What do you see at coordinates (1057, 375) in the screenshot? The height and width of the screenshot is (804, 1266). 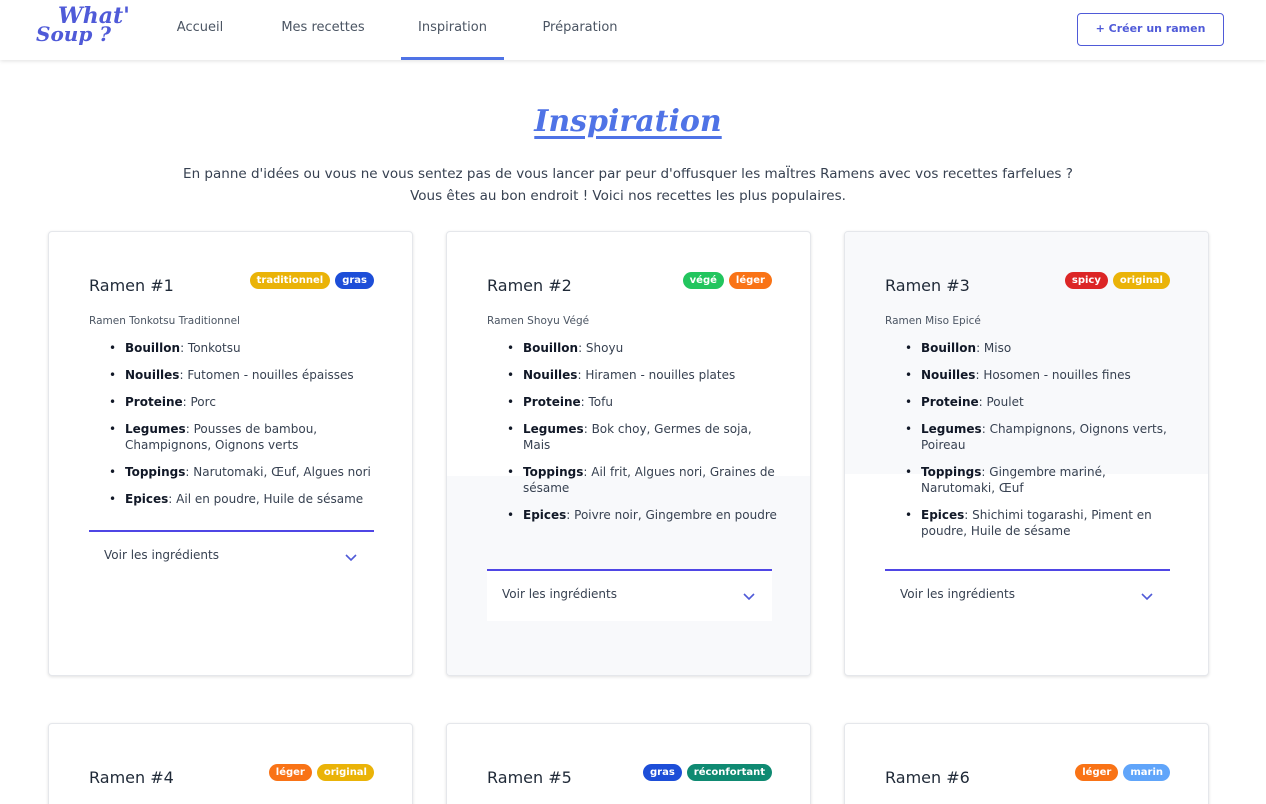 I see `ingredient-value: Hosomen - nouilles fines` at bounding box center [1057, 375].